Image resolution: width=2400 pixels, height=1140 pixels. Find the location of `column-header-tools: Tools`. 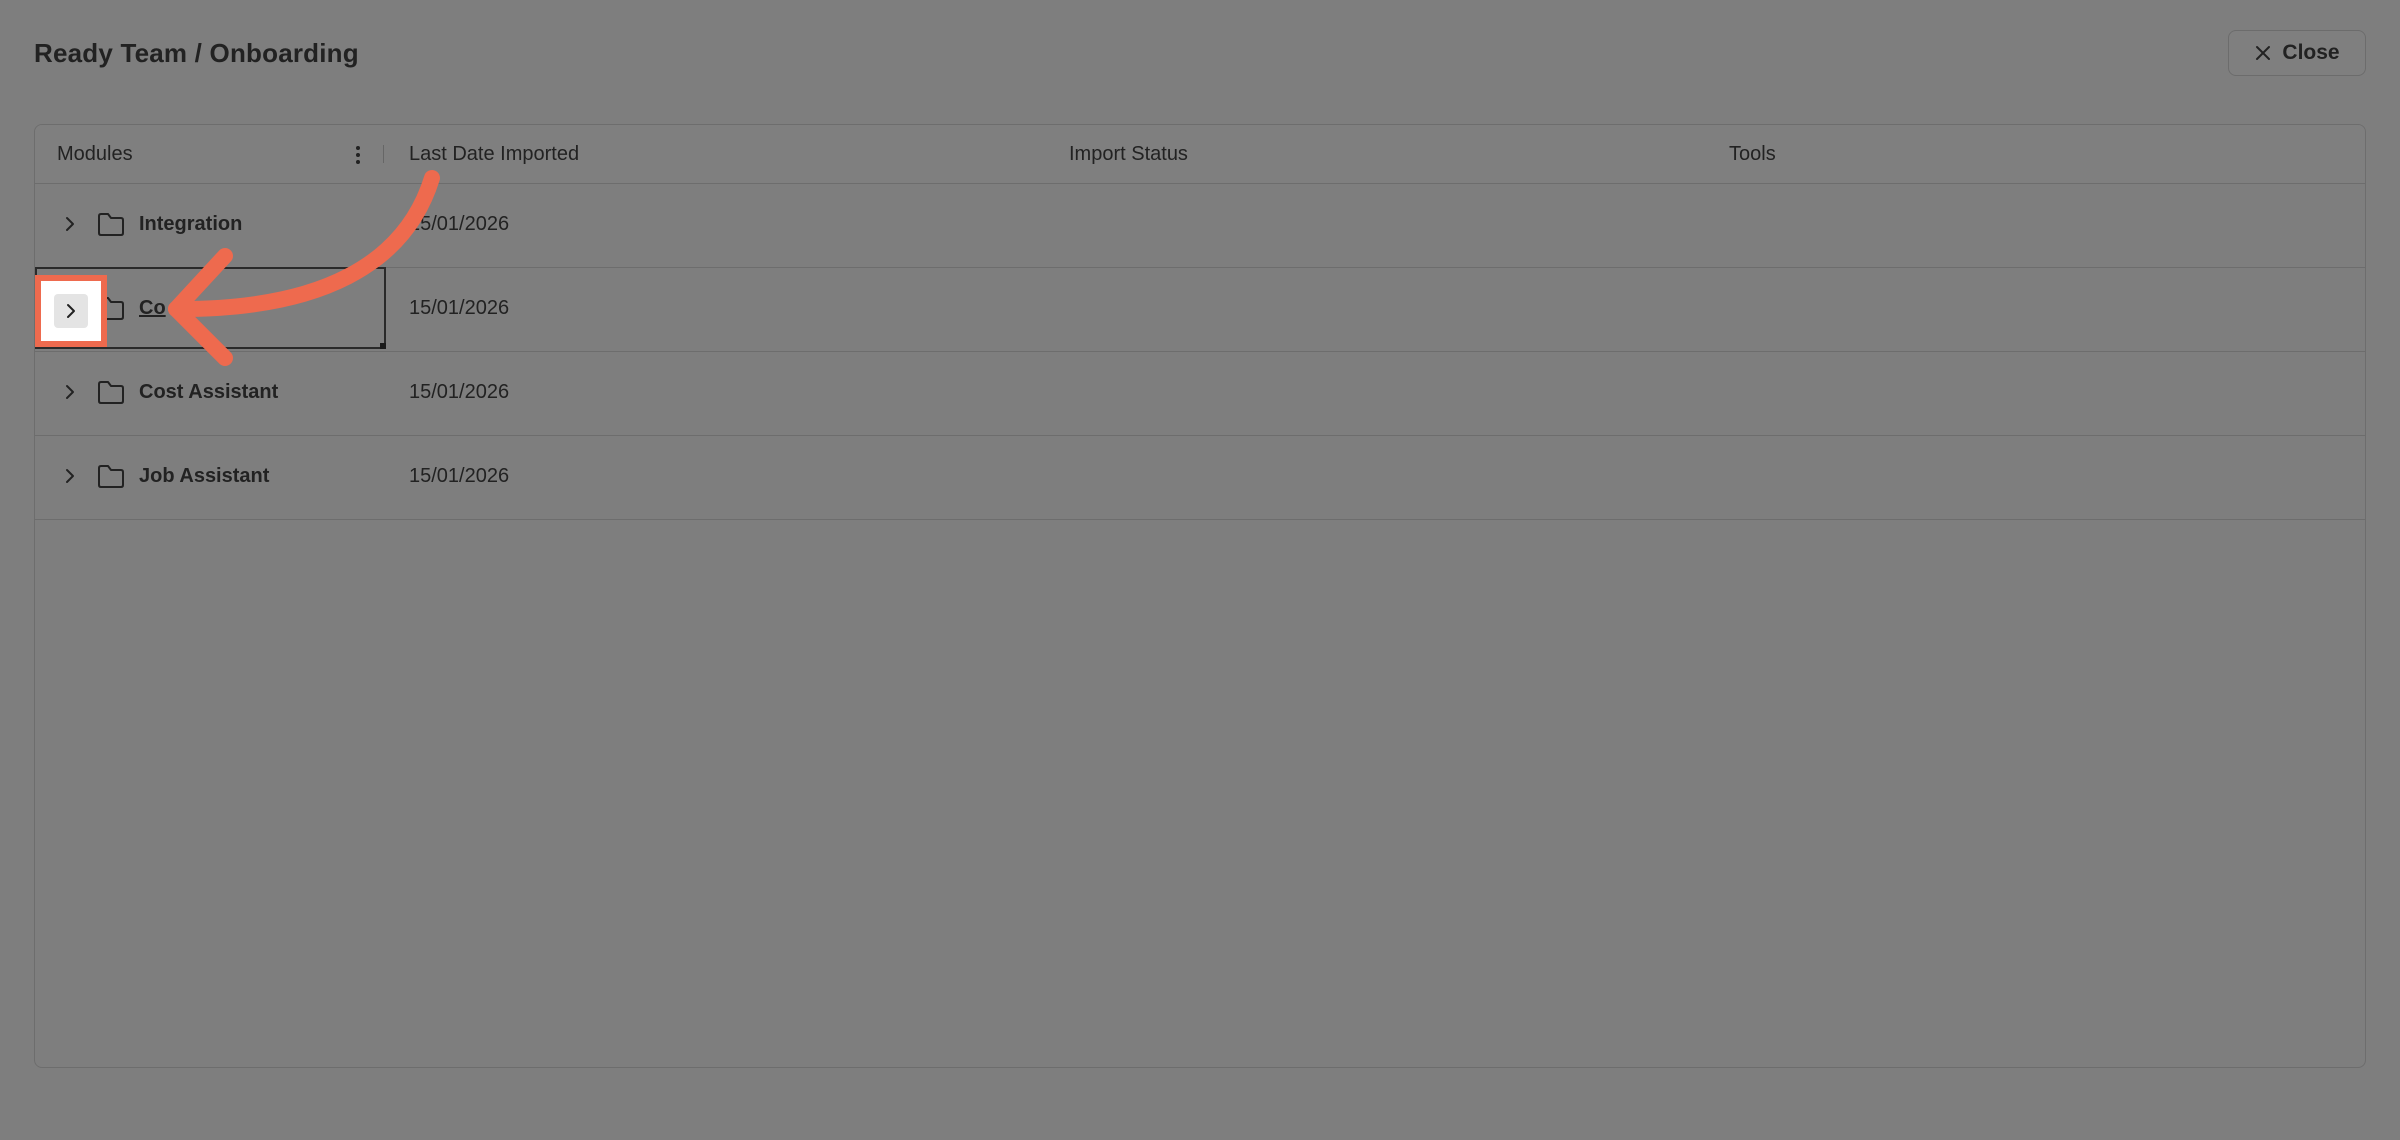

column-header-tools: Tools is located at coordinates (1752, 154).